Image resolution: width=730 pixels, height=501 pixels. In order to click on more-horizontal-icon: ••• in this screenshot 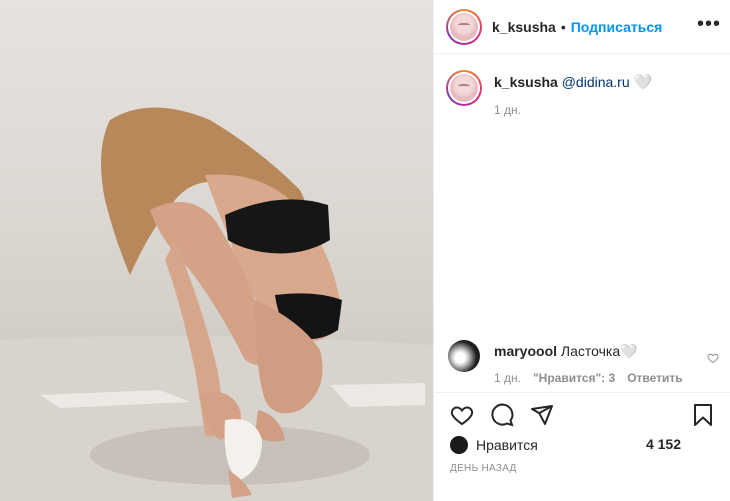, I will do `click(709, 24)`.